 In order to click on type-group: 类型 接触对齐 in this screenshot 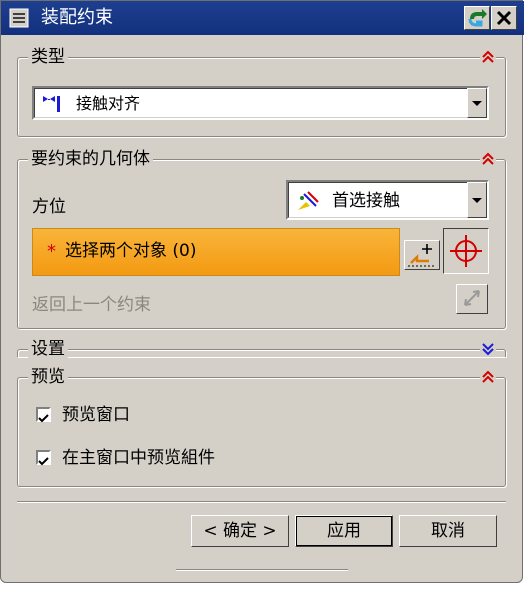, I will do `click(261, 91)`.